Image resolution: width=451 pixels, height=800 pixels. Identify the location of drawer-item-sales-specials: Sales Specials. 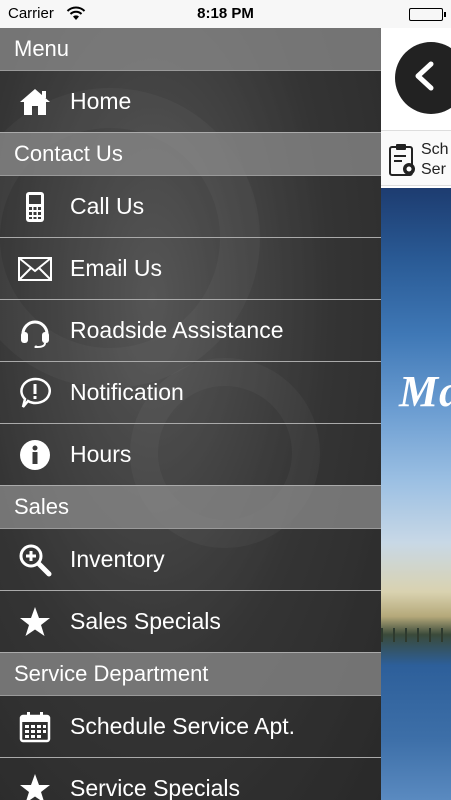
(190, 622).